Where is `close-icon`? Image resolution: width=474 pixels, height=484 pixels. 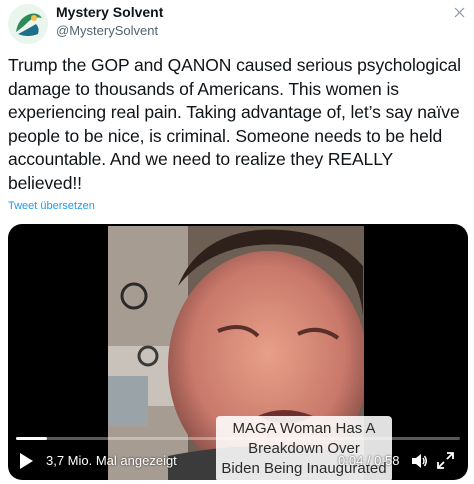 close-icon is located at coordinates (459, 12).